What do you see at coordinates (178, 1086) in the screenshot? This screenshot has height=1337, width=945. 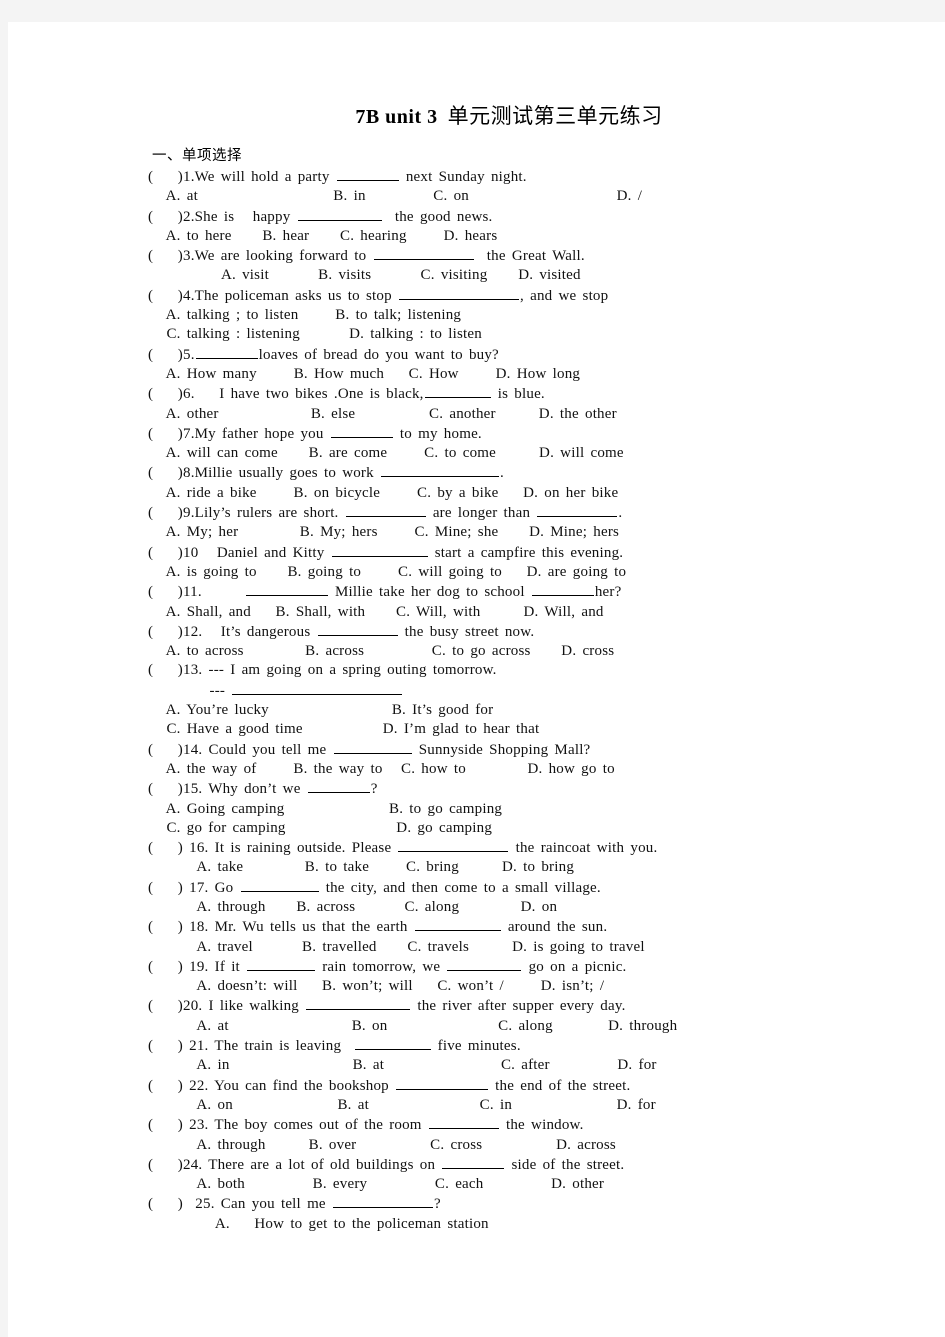 I see `answer-bracket: ( ) 22.` at bounding box center [178, 1086].